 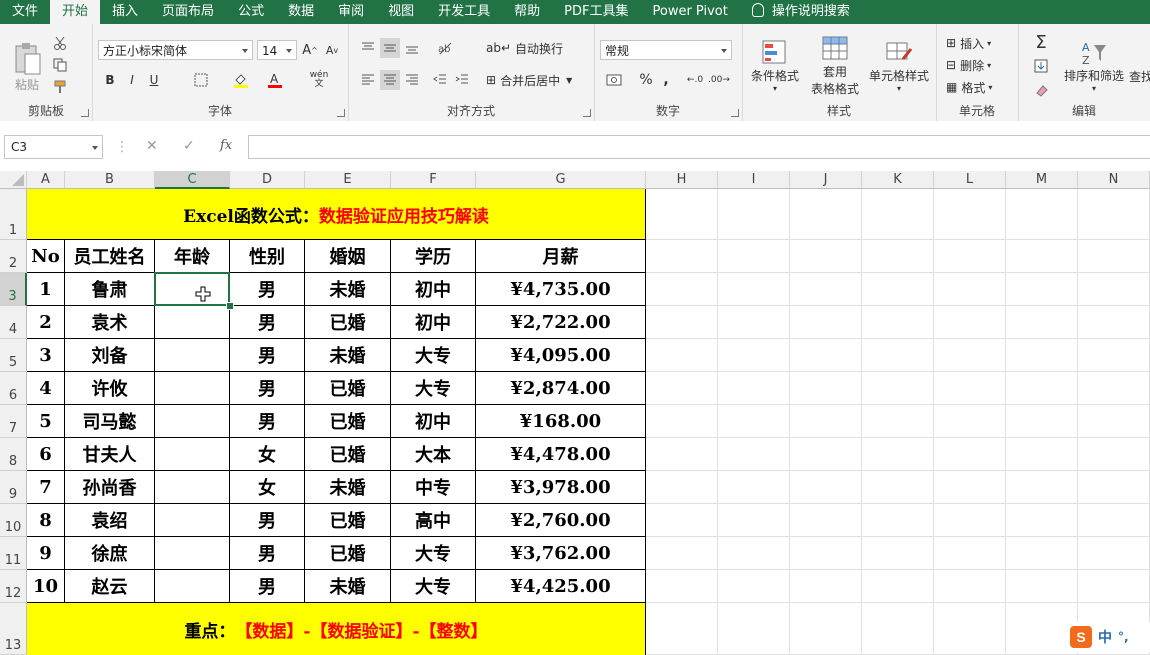 I want to click on borders-icon, so click(x=201, y=80).